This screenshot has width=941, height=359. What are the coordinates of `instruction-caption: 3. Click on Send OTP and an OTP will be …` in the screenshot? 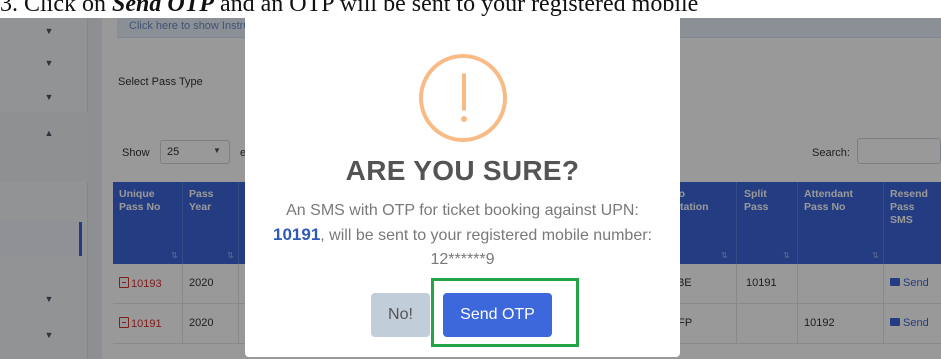 It's located at (470, 8).